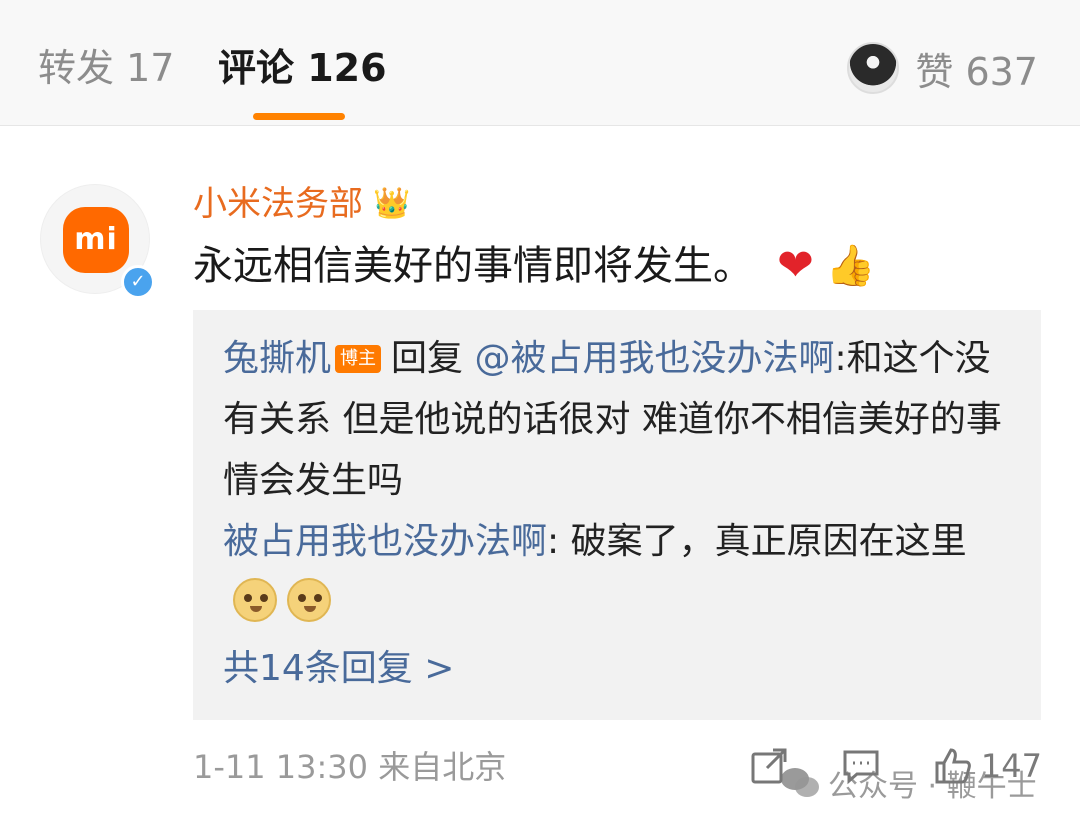 The image size is (1080, 825). Describe the element at coordinates (106, 68) in the screenshot. I see `tab-repost: 转发 17` at that location.